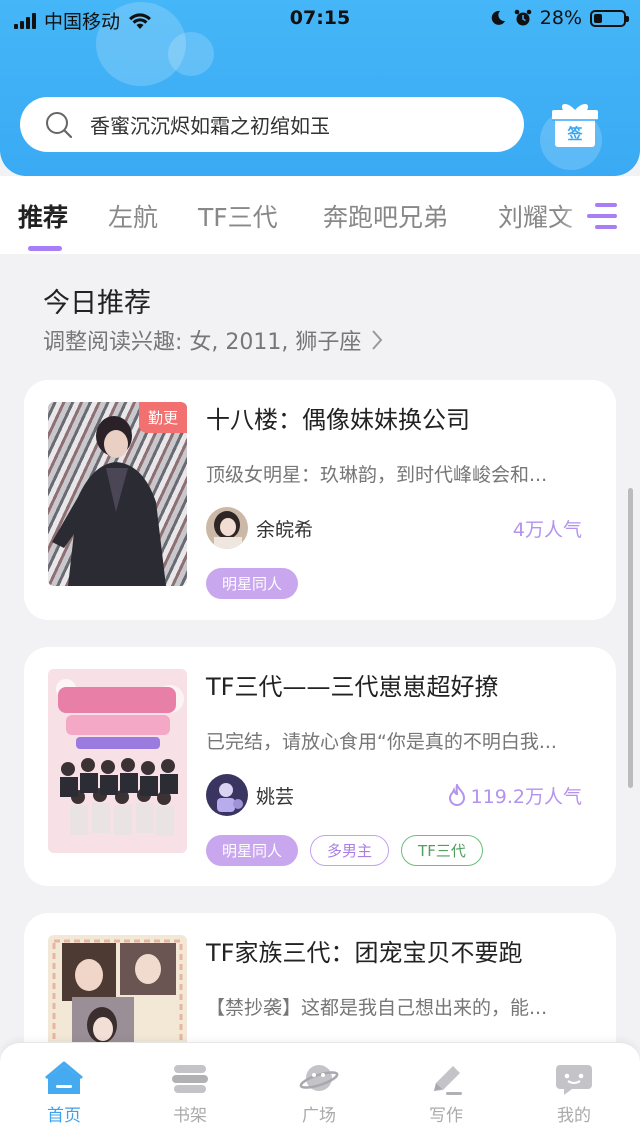 This screenshot has width=640, height=1139. Describe the element at coordinates (238, 216) in the screenshot. I see `tab-tf3: TF三代` at that location.